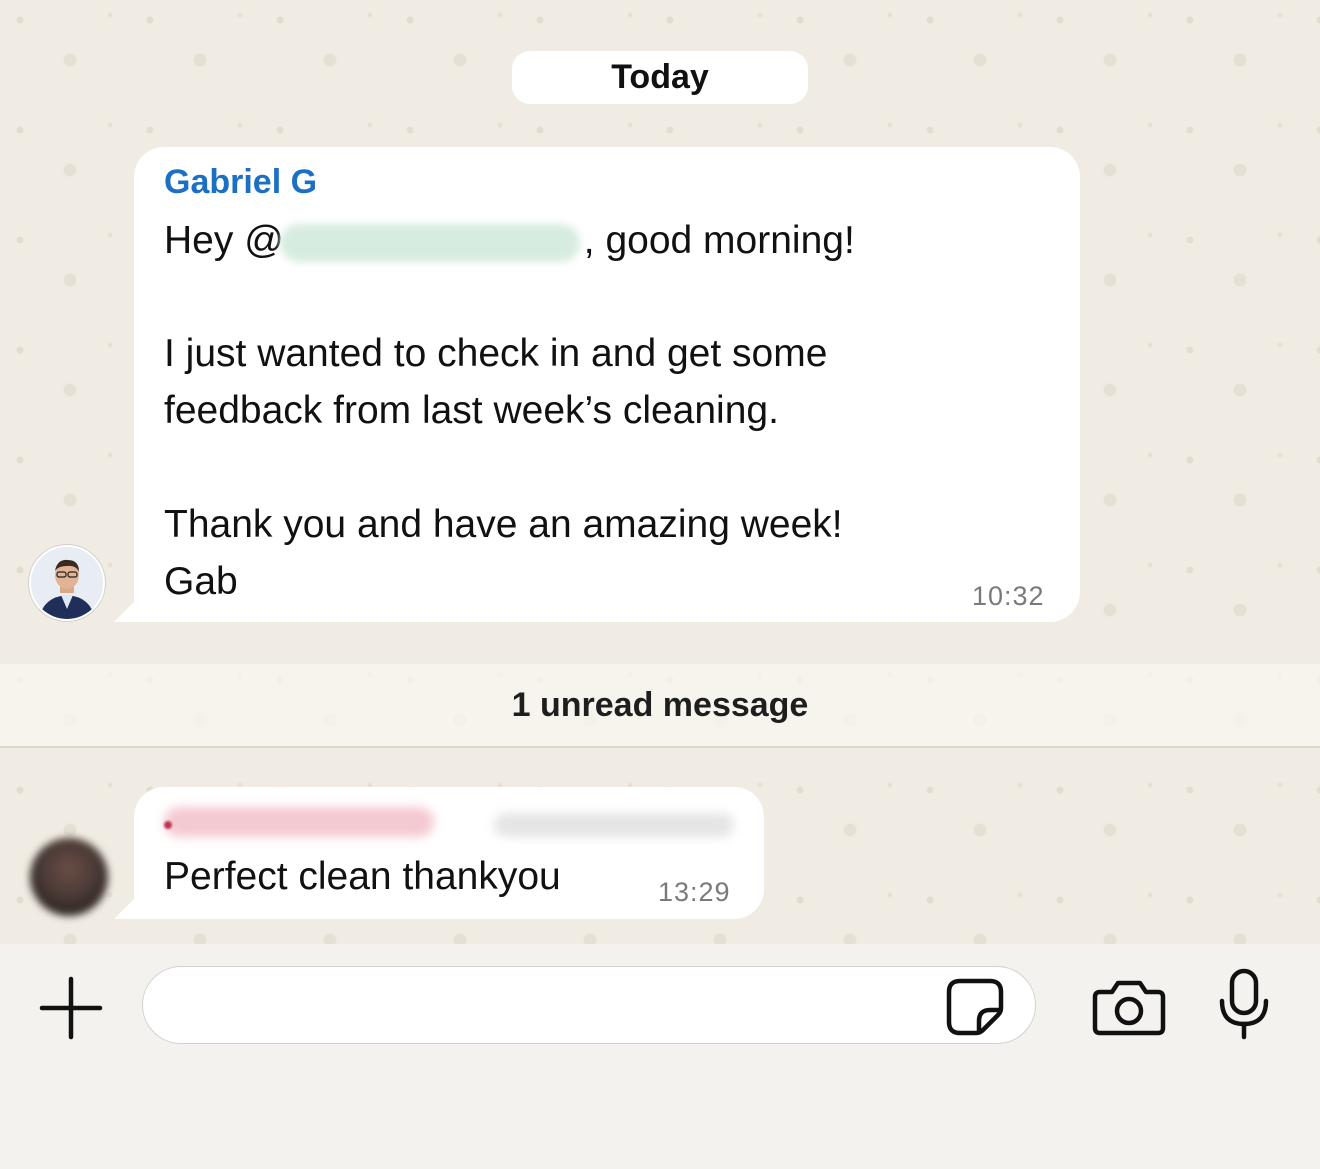 This screenshot has height=1169, width=1320. Describe the element at coordinates (224, 240) in the screenshot. I see `message-text: Hey @` at that location.